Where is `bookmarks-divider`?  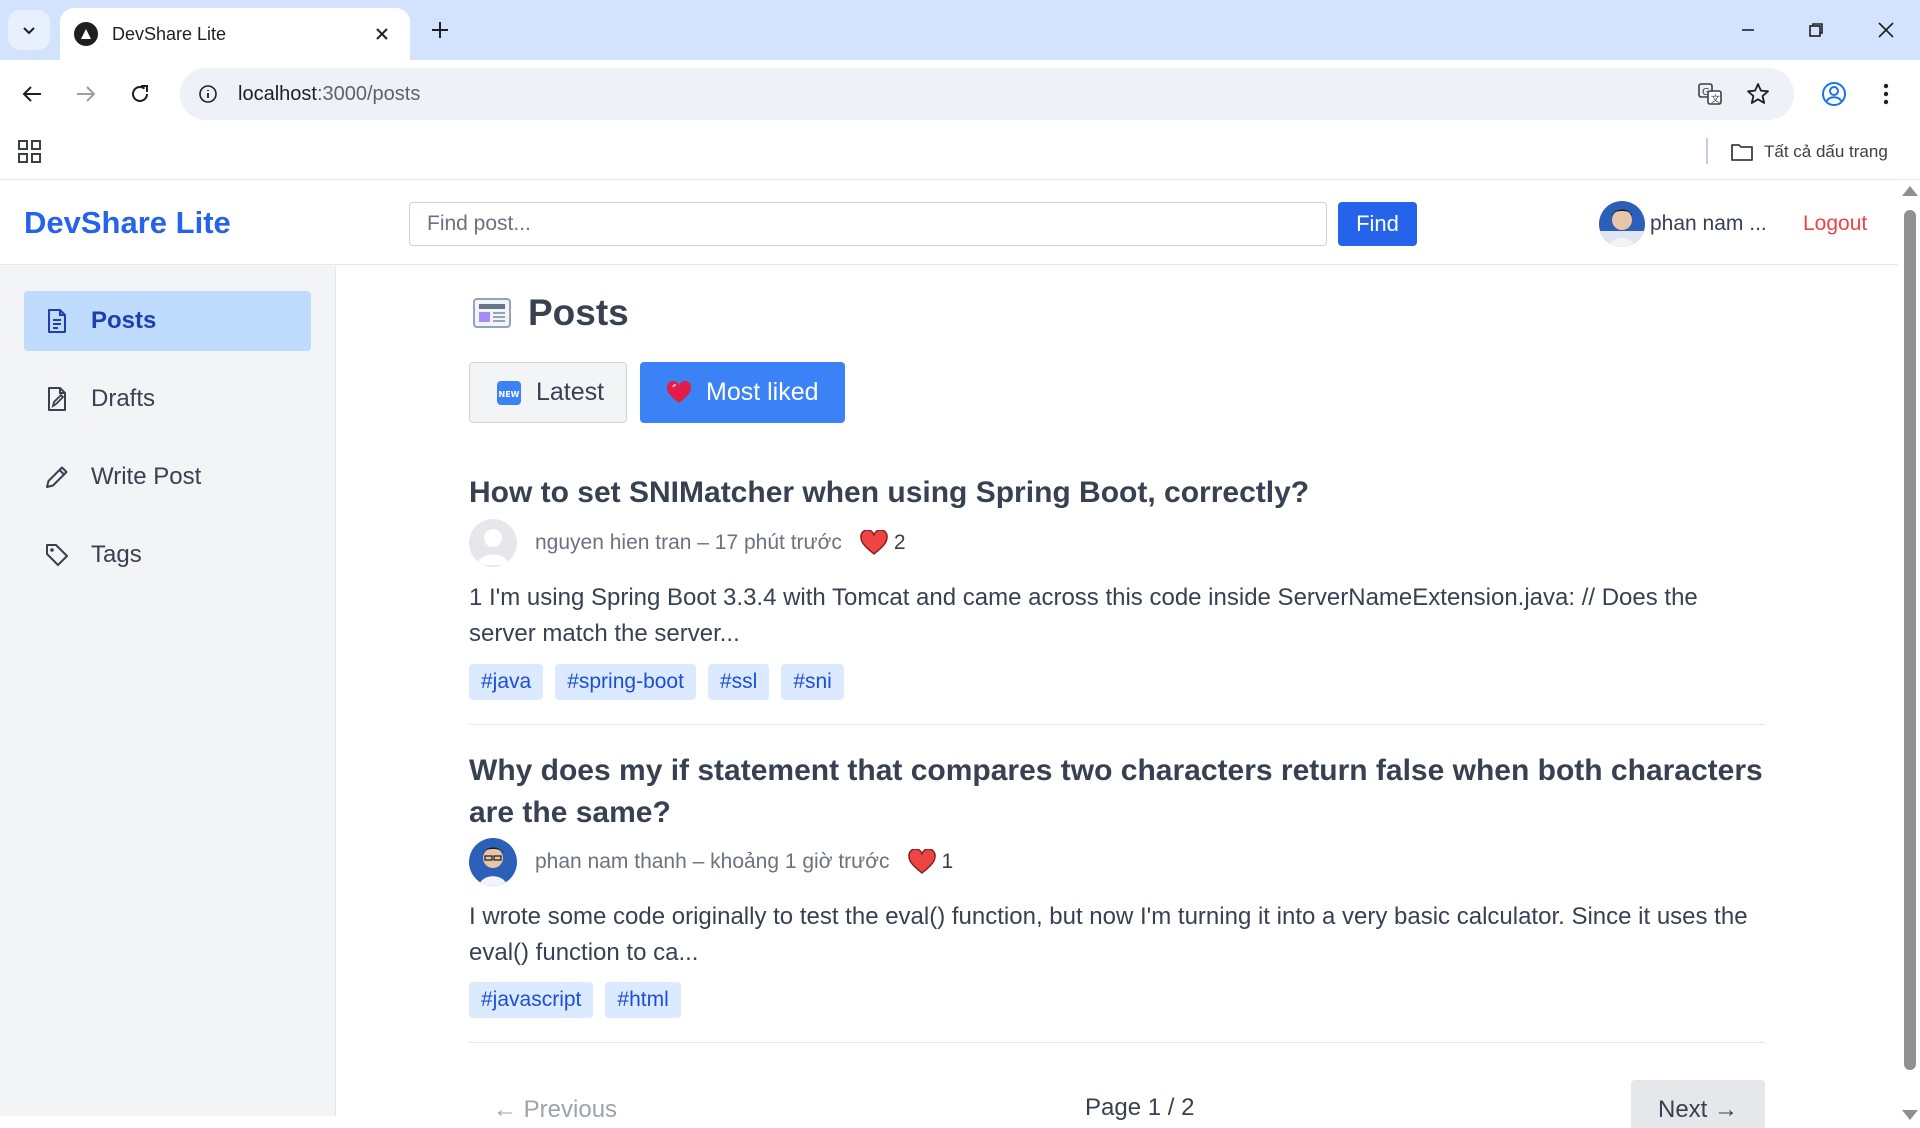
bookmarks-divider is located at coordinates (1707, 151).